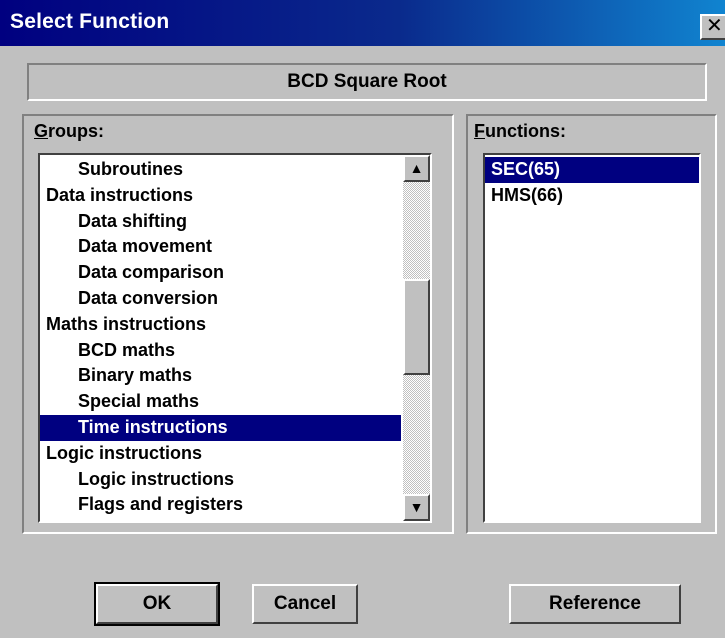  I want to click on close-icon: ✕, so click(714, 26).